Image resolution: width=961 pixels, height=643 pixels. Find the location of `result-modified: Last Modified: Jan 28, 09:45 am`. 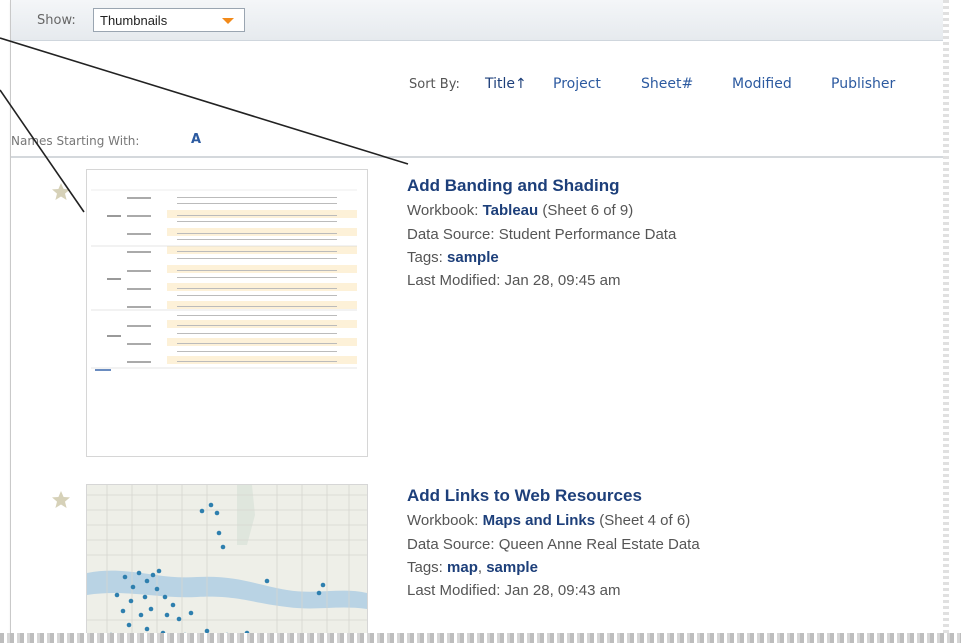

result-modified: Last Modified: Jan 28, 09:45 am is located at coordinates (514, 280).